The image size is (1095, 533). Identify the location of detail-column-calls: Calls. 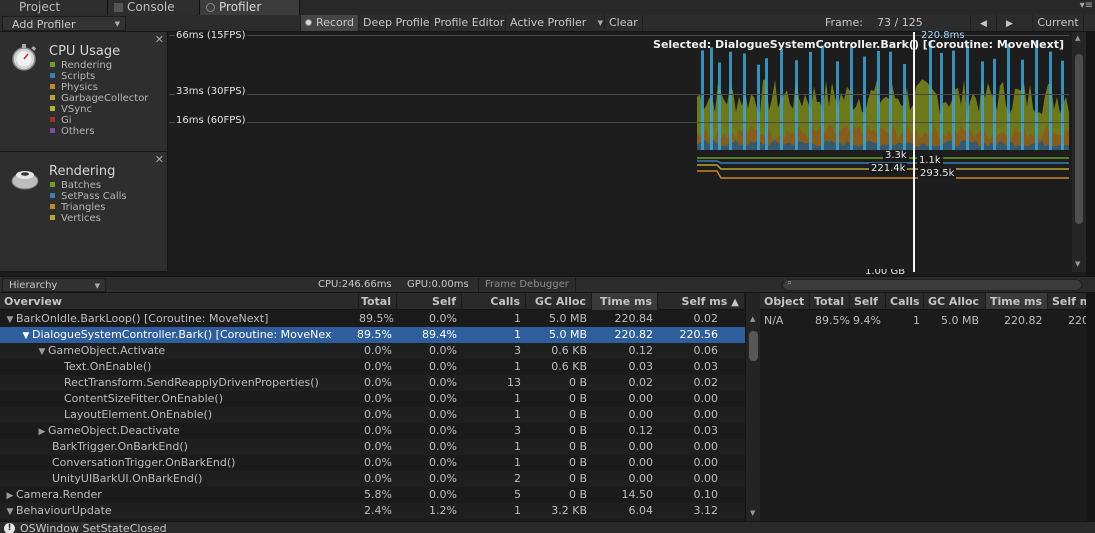
(905, 301).